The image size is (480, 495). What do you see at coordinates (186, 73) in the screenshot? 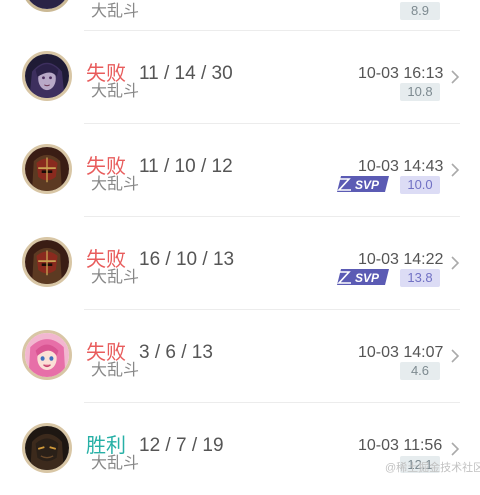
I see `kda-text: 11 / 14 / 30` at bounding box center [186, 73].